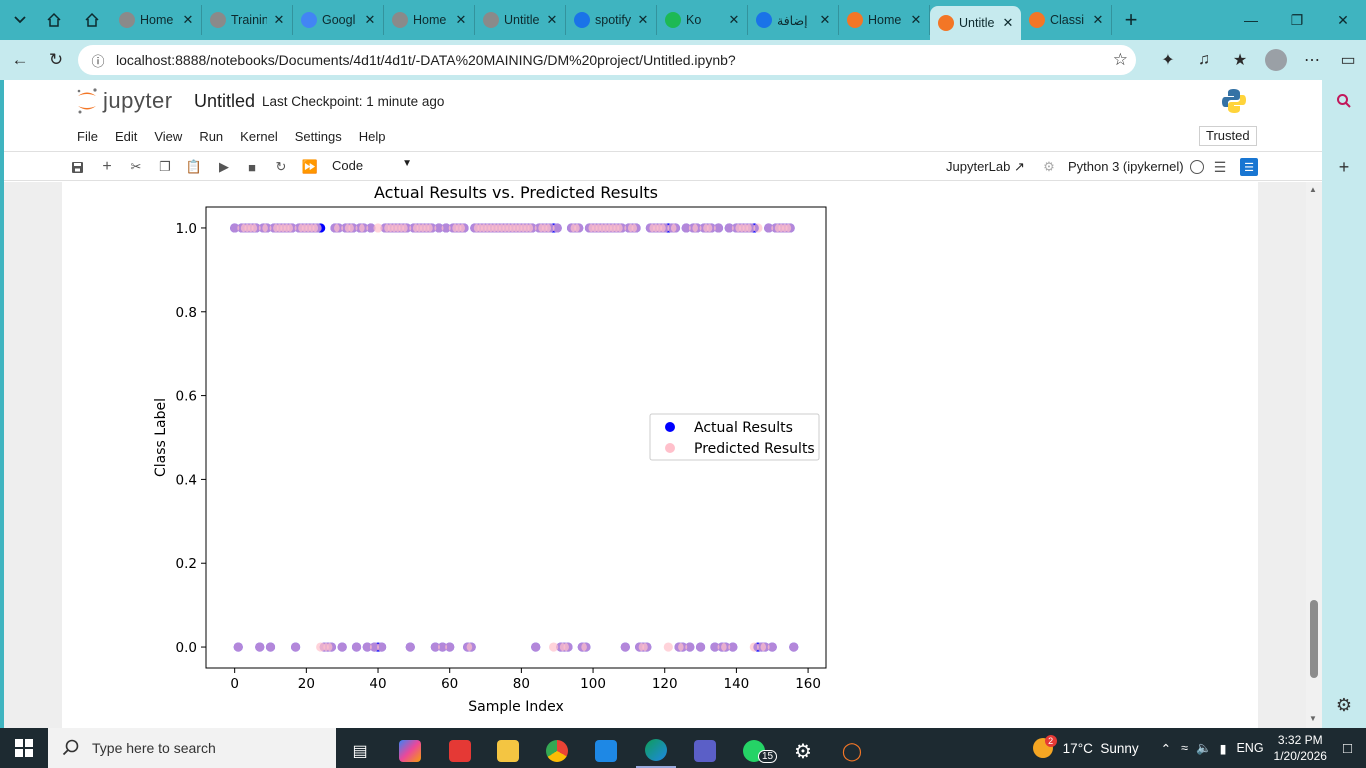 The height and width of the screenshot is (768, 1366). What do you see at coordinates (1313, 718) in the screenshot?
I see `scroll-down-arrow: ▼` at bounding box center [1313, 718].